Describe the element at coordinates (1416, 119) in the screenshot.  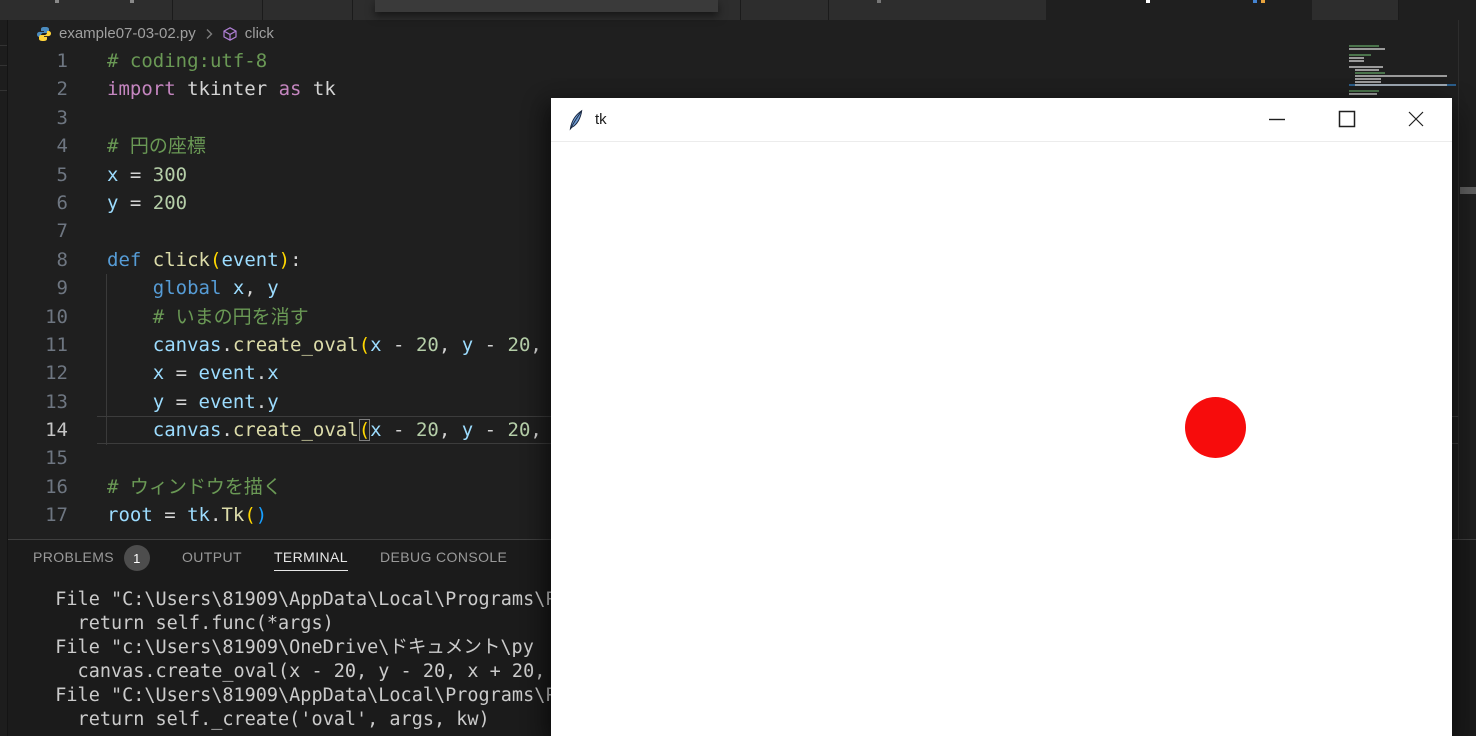
I see `close-icon` at that location.